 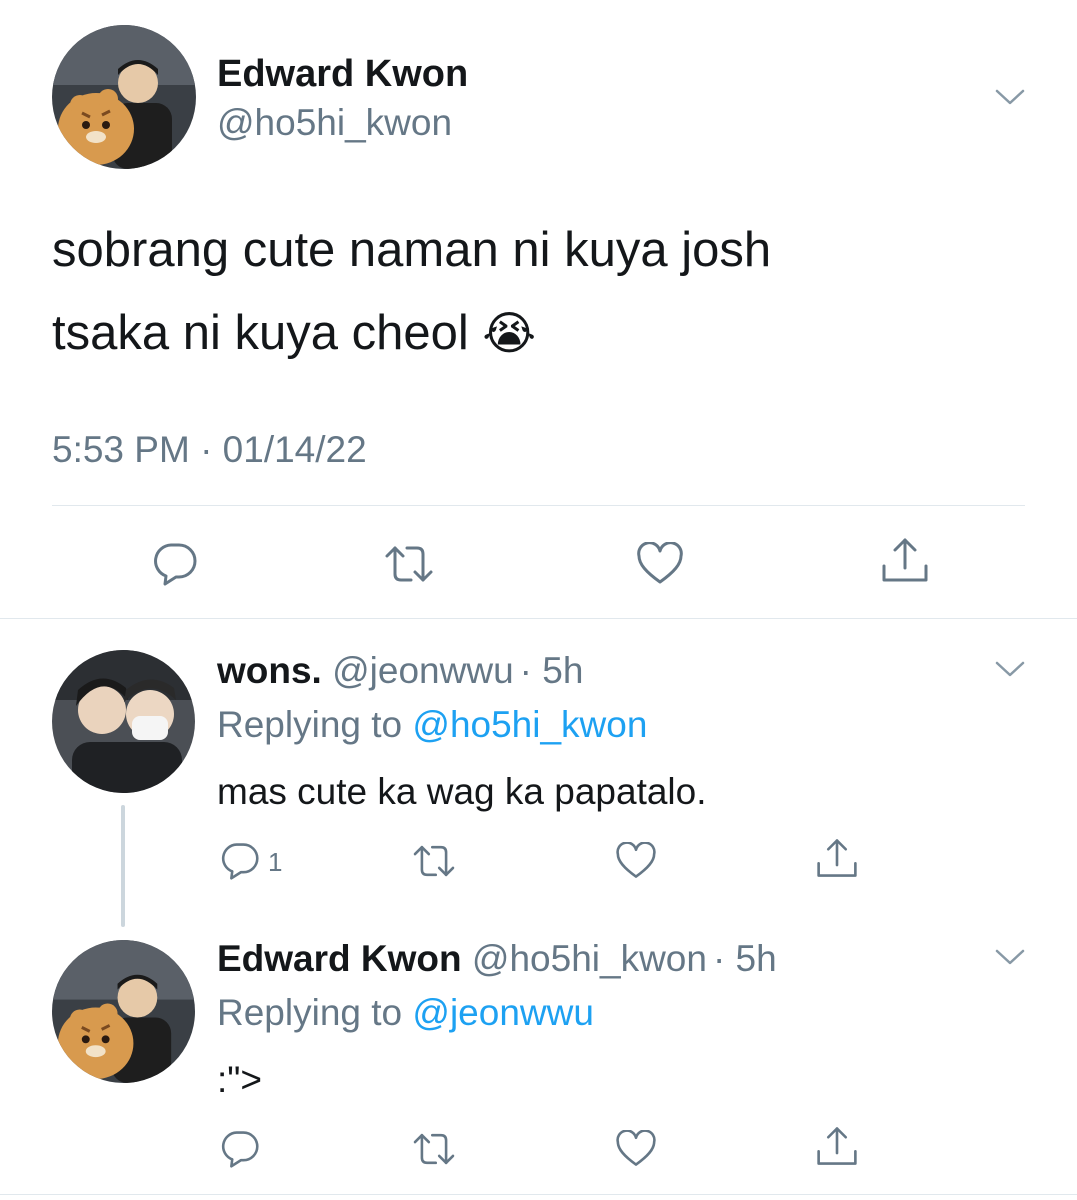 What do you see at coordinates (240, 1079) in the screenshot?
I see `reply-text: :">` at bounding box center [240, 1079].